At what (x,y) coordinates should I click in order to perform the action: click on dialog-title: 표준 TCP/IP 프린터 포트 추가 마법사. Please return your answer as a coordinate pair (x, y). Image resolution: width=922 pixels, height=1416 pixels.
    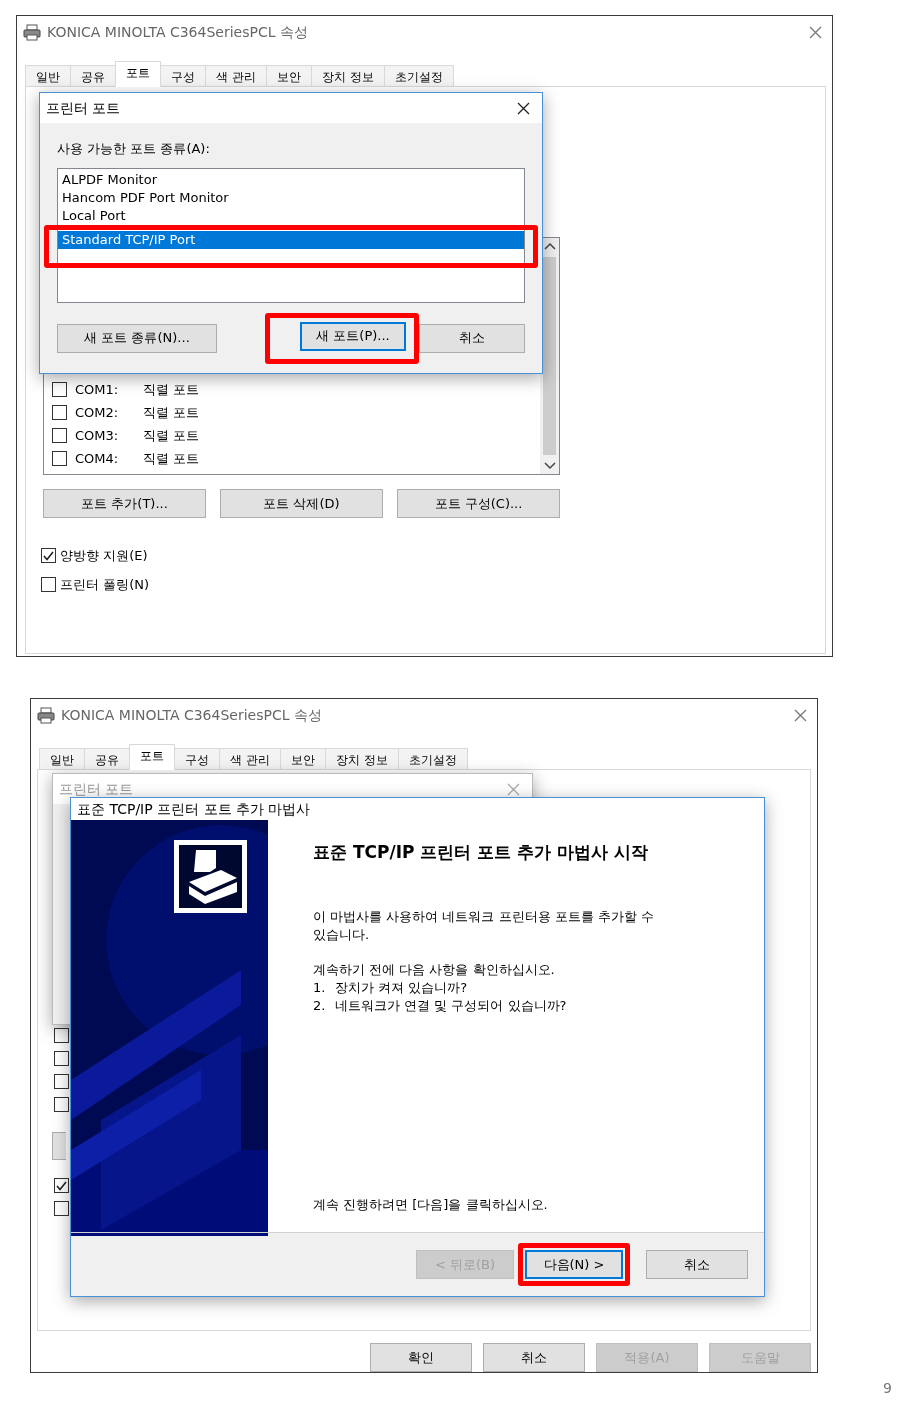
    Looking at the image, I should click on (194, 809).